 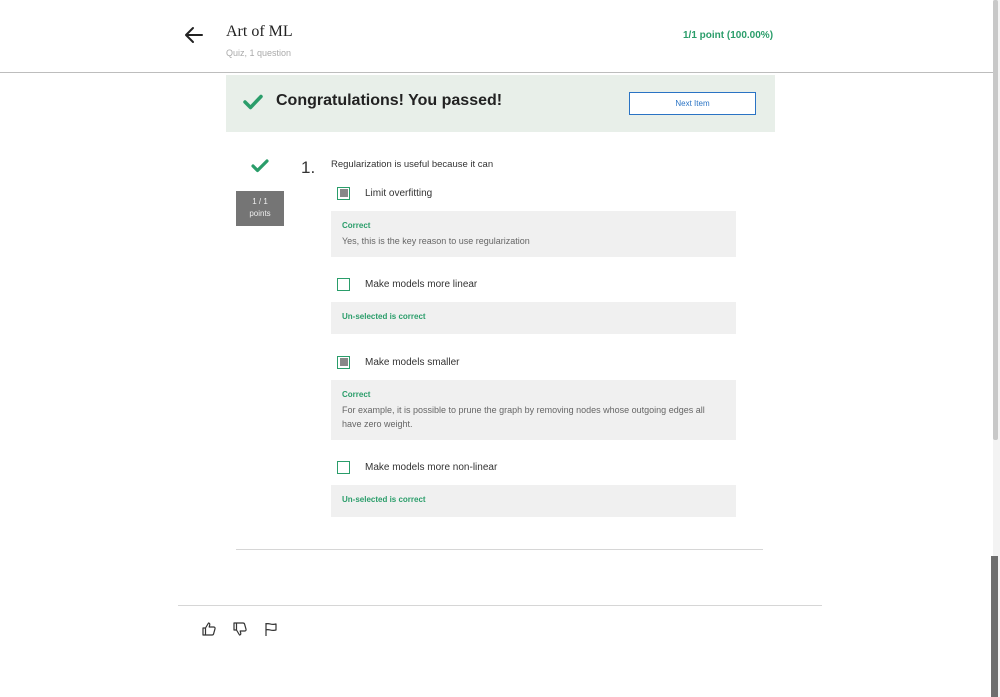 I want to click on answer-option: Make models more non-linear, so click(x=417, y=467).